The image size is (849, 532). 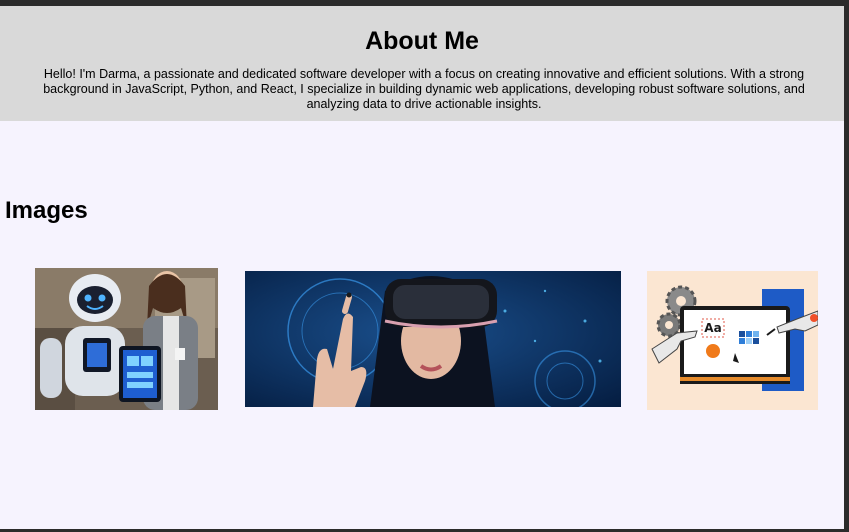 What do you see at coordinates (46, 210) in the screenshot?
I see `images-title: Images` at bounding box center [46, 210].